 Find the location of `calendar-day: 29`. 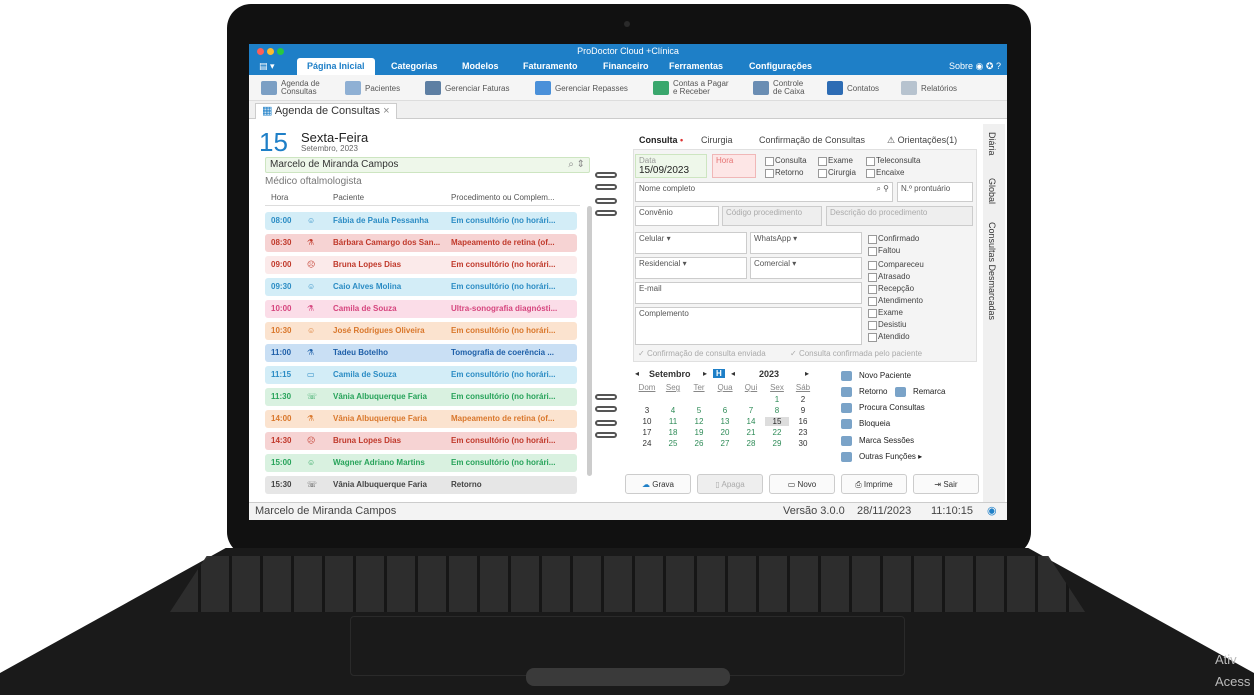

calendar-day: 29 is located at coordinates (777, 443).